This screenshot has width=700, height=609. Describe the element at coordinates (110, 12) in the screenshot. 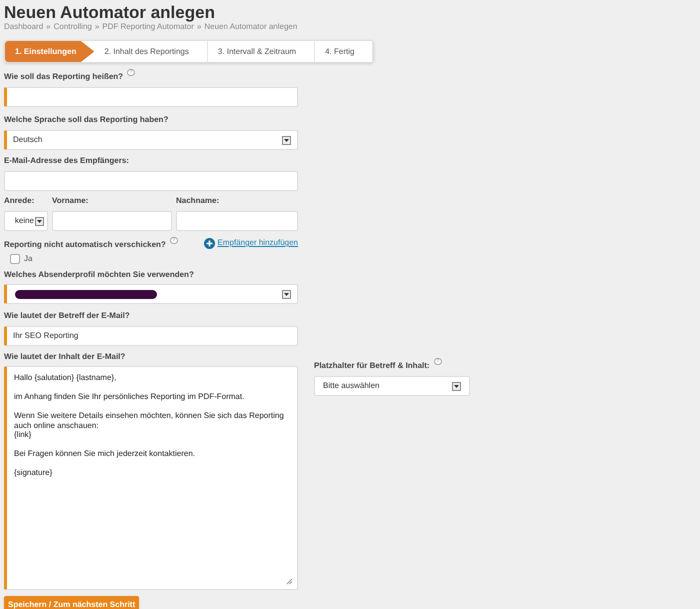

I see `page-title: Neuen Automator anlegen` at that location.